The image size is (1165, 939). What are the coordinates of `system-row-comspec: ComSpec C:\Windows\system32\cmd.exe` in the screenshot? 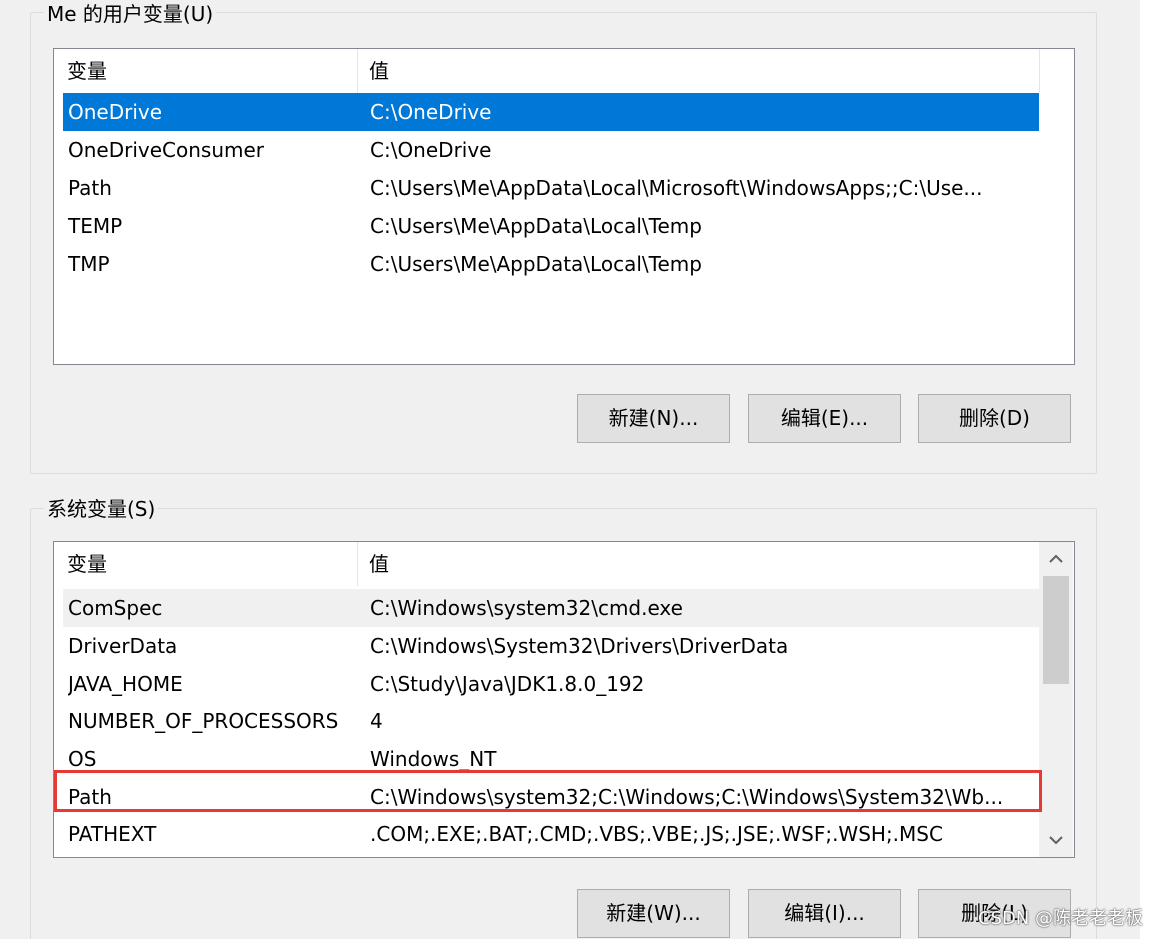 It's located at (551, 608).